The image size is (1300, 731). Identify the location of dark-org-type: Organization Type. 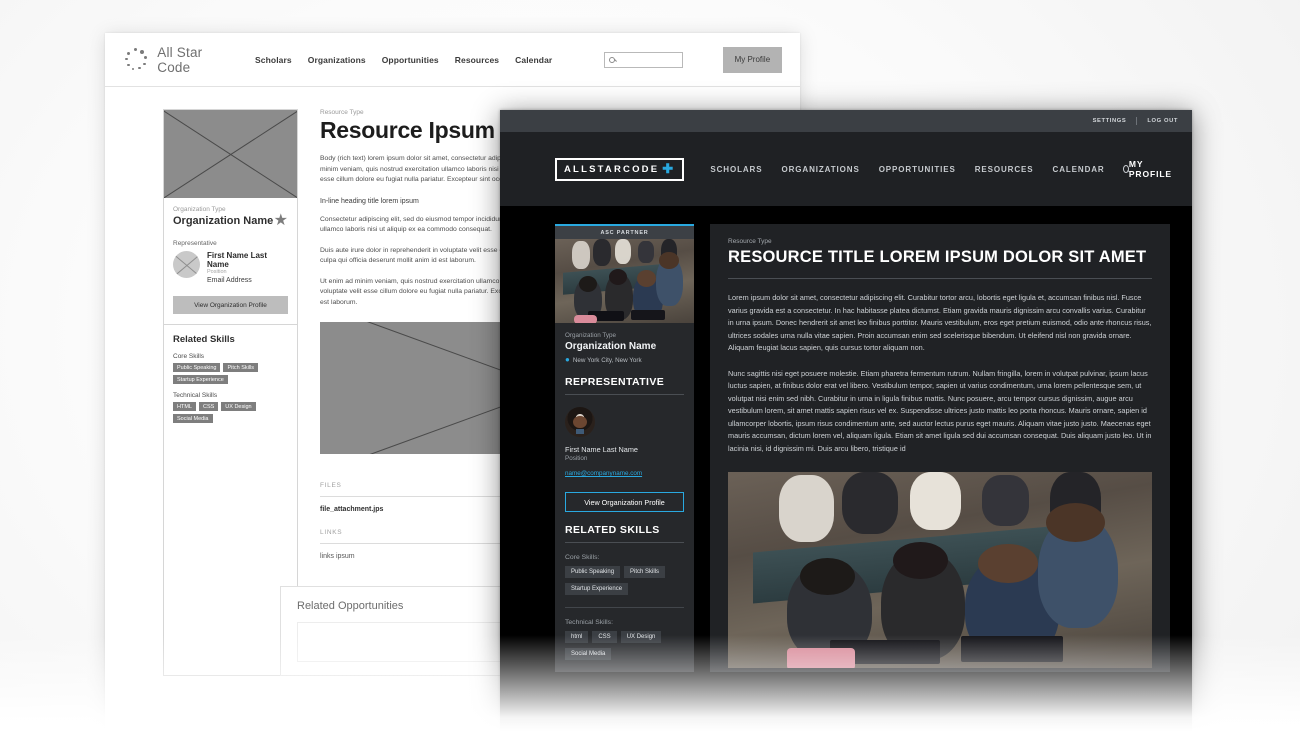
(590, 335).